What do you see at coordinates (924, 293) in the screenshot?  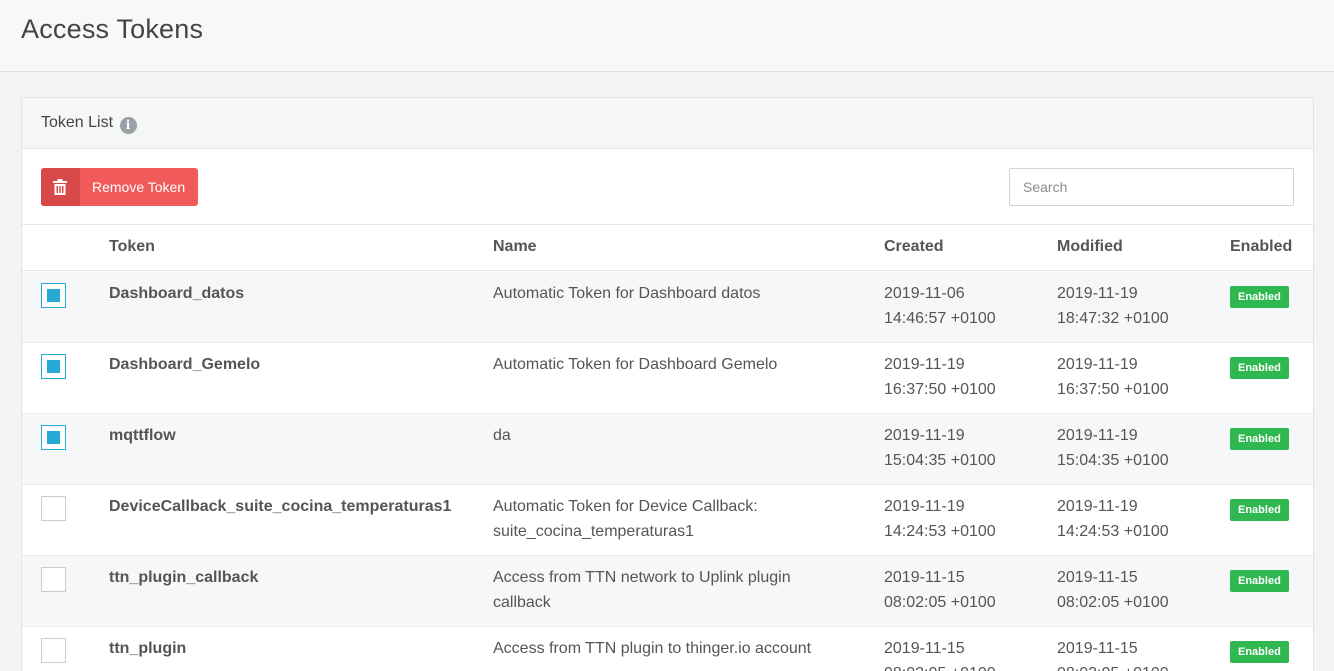 I see `created-date: 2019-11-06` at bounding box center [924, 293].